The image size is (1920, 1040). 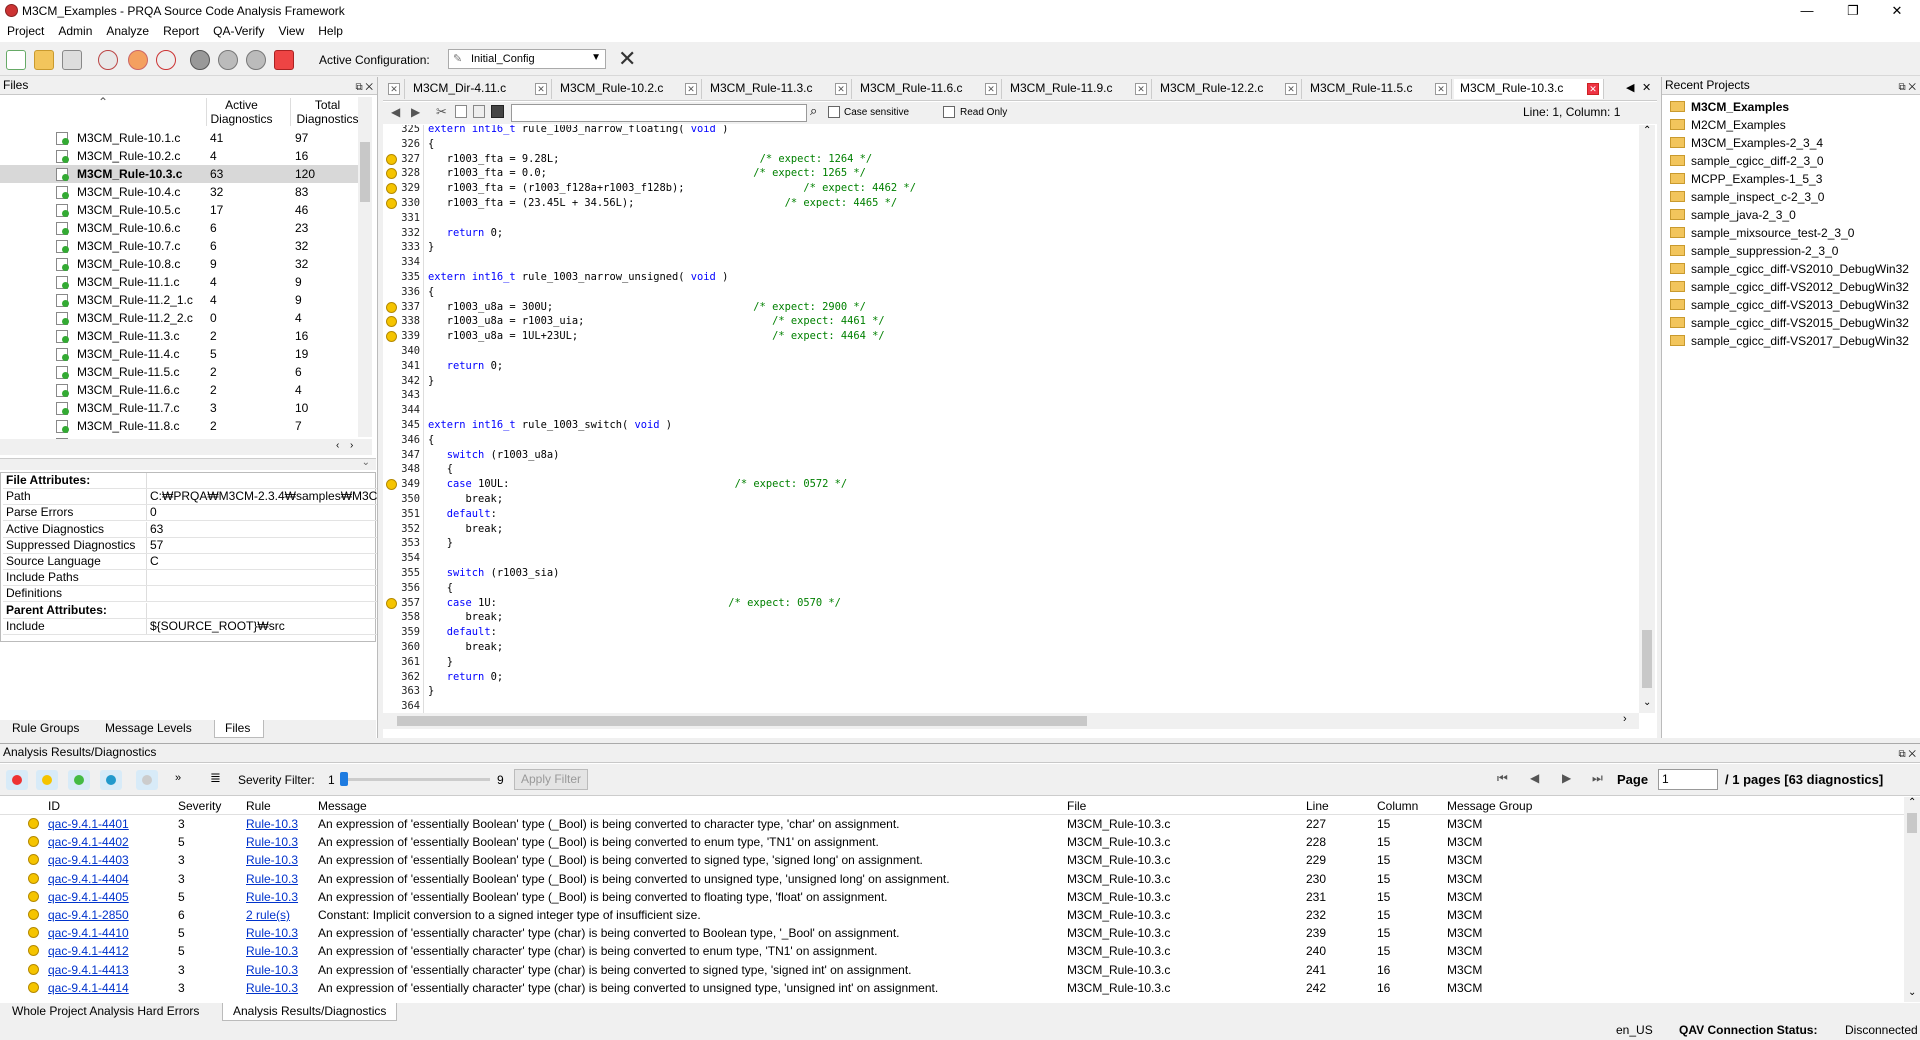 I want to click on verify-icon, so click(x=228, y=60).